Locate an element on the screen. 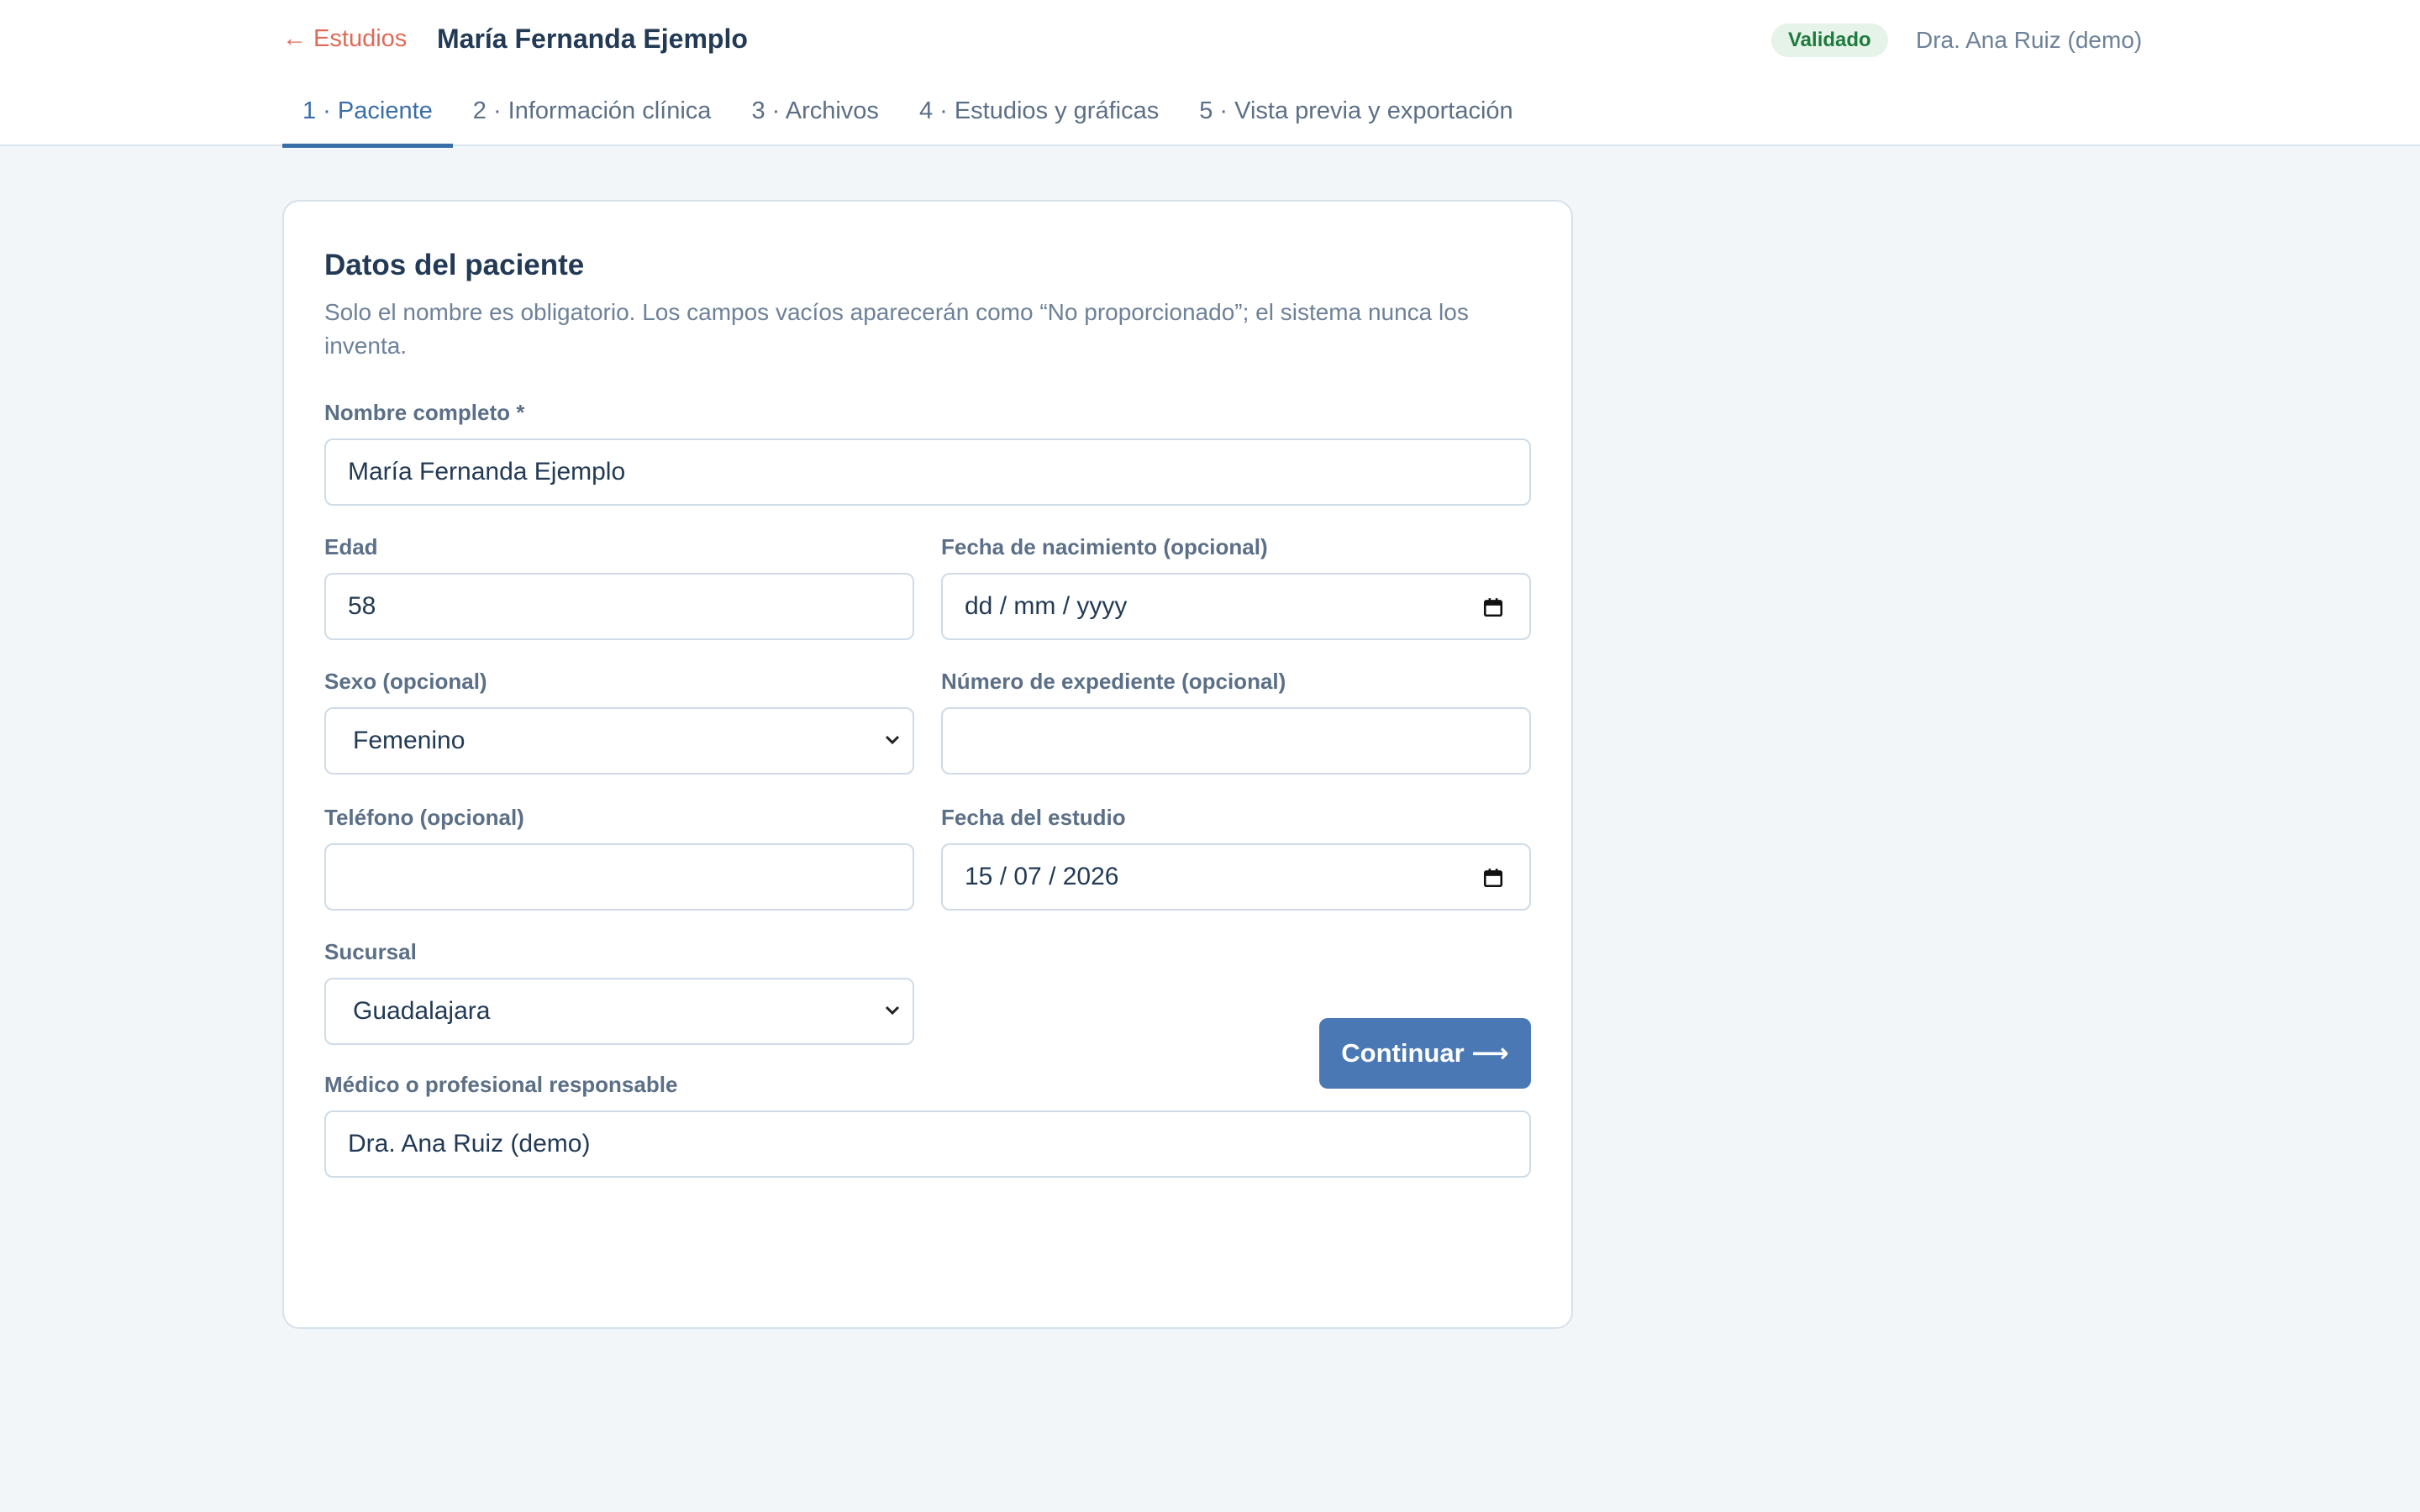  physician-label: Médico o profesional responsable is located at coordinates (501, 1084).